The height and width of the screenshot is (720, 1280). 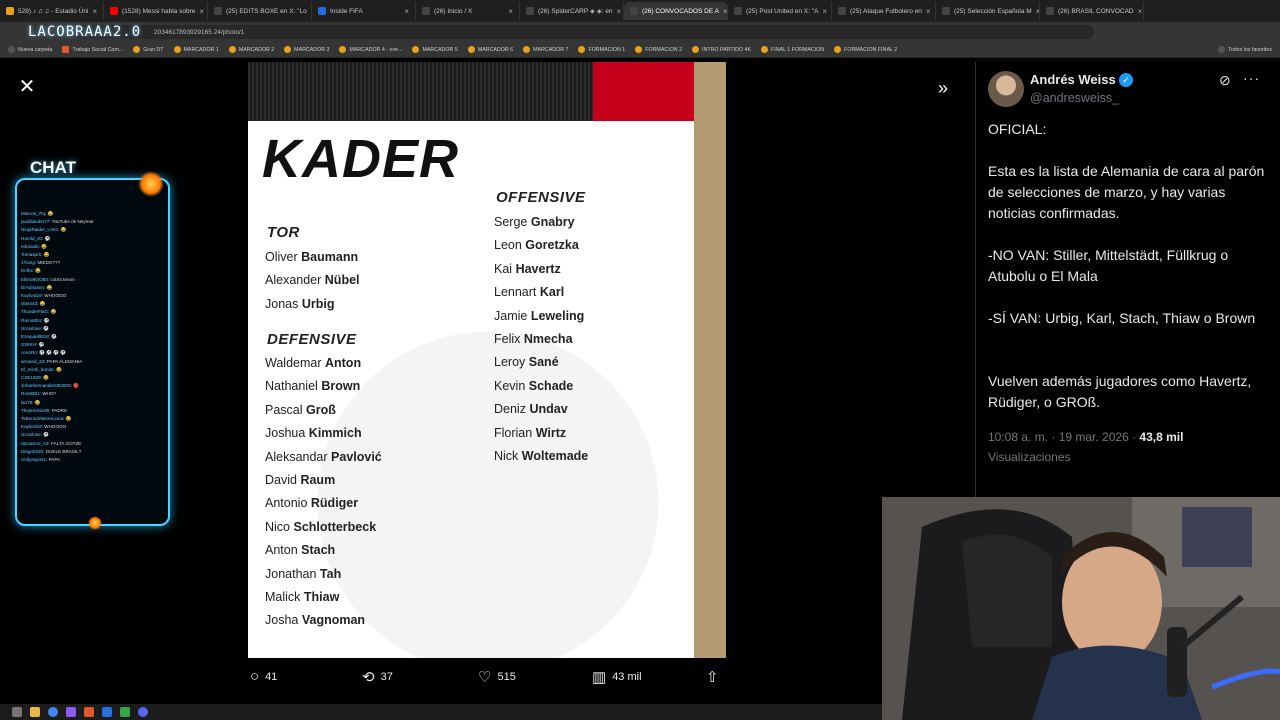 I want to click on bookmark-item: MARCADOR 1, so click(x=196, y=49).